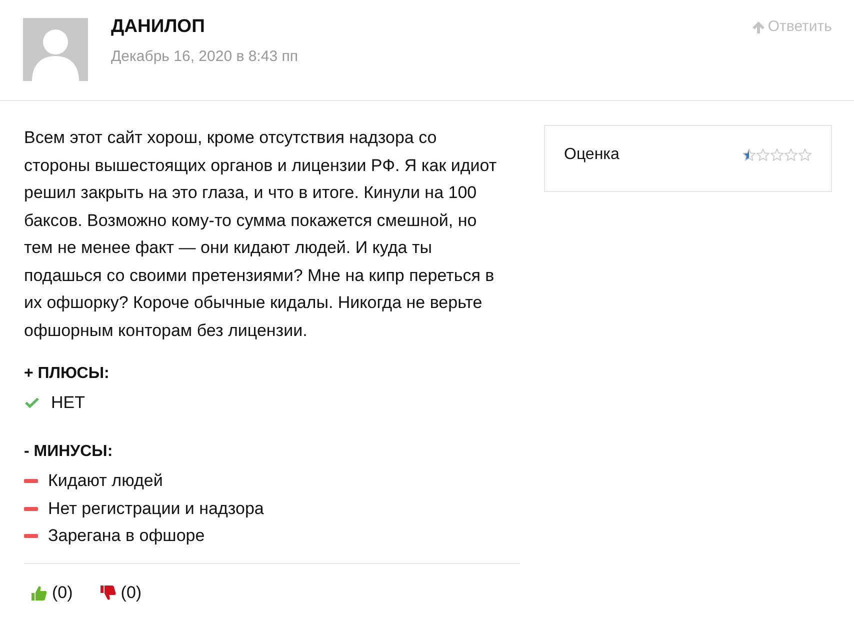 Image resolution: width=854 pixels, height=634 pixels. Describe the element at coordinates (55, 49) in the screenshot. I see `avatar-silhouette` at that location.